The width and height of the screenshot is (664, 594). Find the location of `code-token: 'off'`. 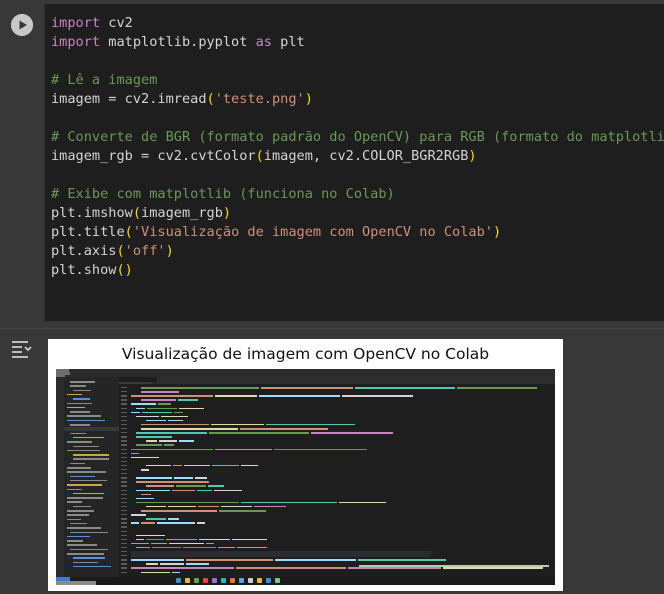

code-token: 'off' is located at coordinates (145, 251).